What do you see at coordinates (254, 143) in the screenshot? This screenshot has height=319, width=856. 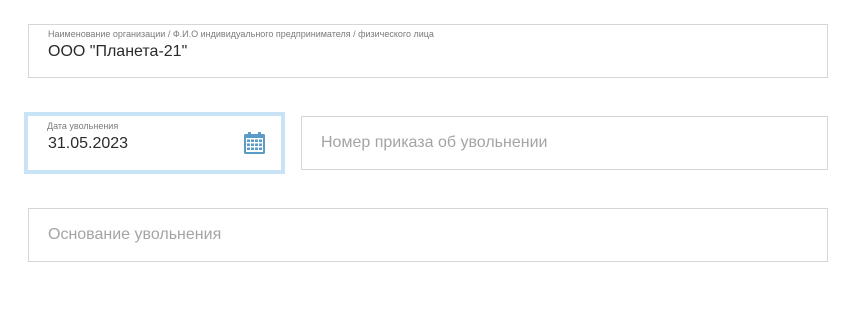 I see `calendar-icon` at bounding box center [254, 143].